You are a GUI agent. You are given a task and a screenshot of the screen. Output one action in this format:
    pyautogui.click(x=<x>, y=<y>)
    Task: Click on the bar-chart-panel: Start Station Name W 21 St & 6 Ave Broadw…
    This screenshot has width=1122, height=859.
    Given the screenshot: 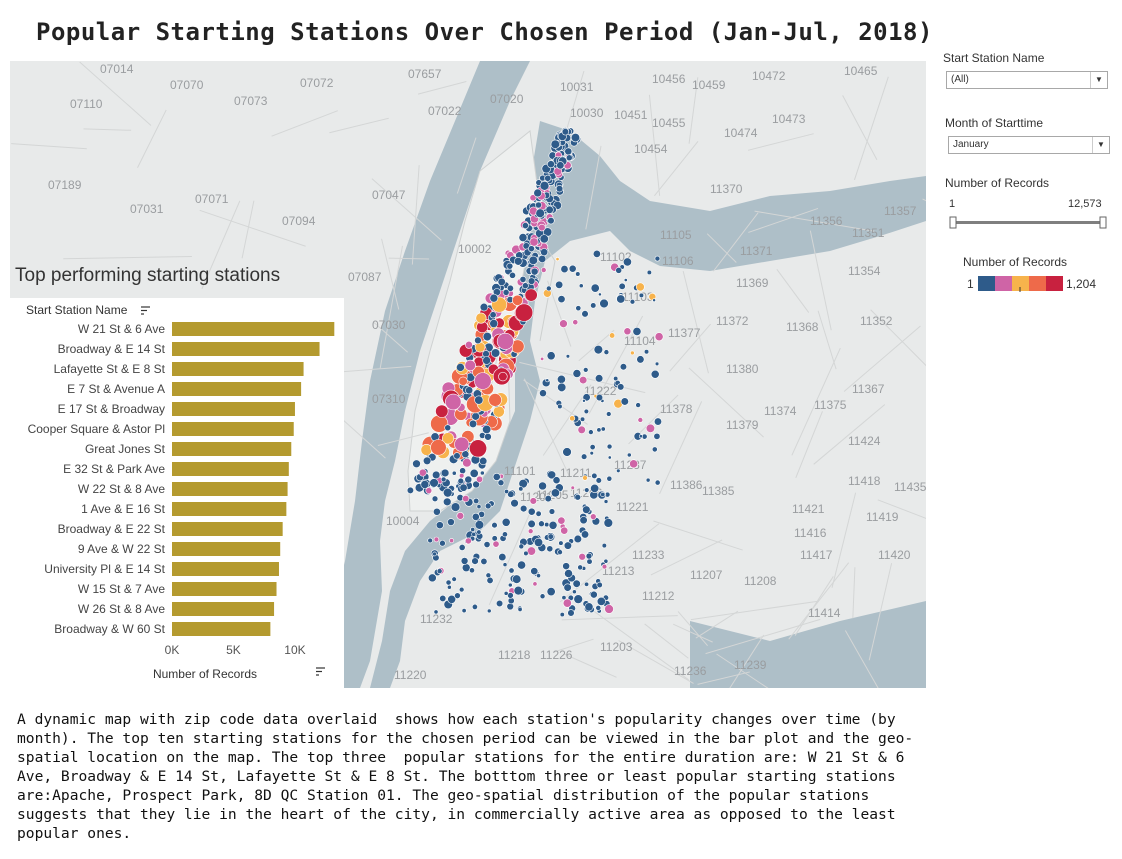 What is the action you would take?
    pyautogui.click(x=177, y=493)
    